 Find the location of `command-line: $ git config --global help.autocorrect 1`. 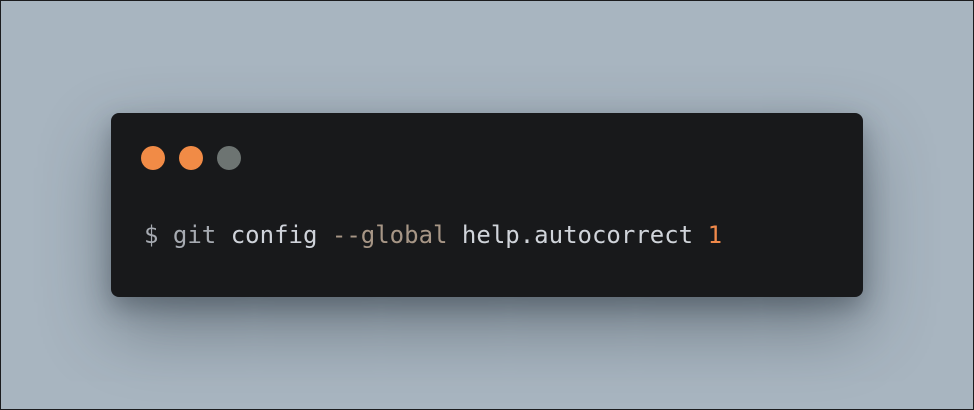

command-line: $ git config --global help.autocorrect 1 is located at coordinates (433, 235).